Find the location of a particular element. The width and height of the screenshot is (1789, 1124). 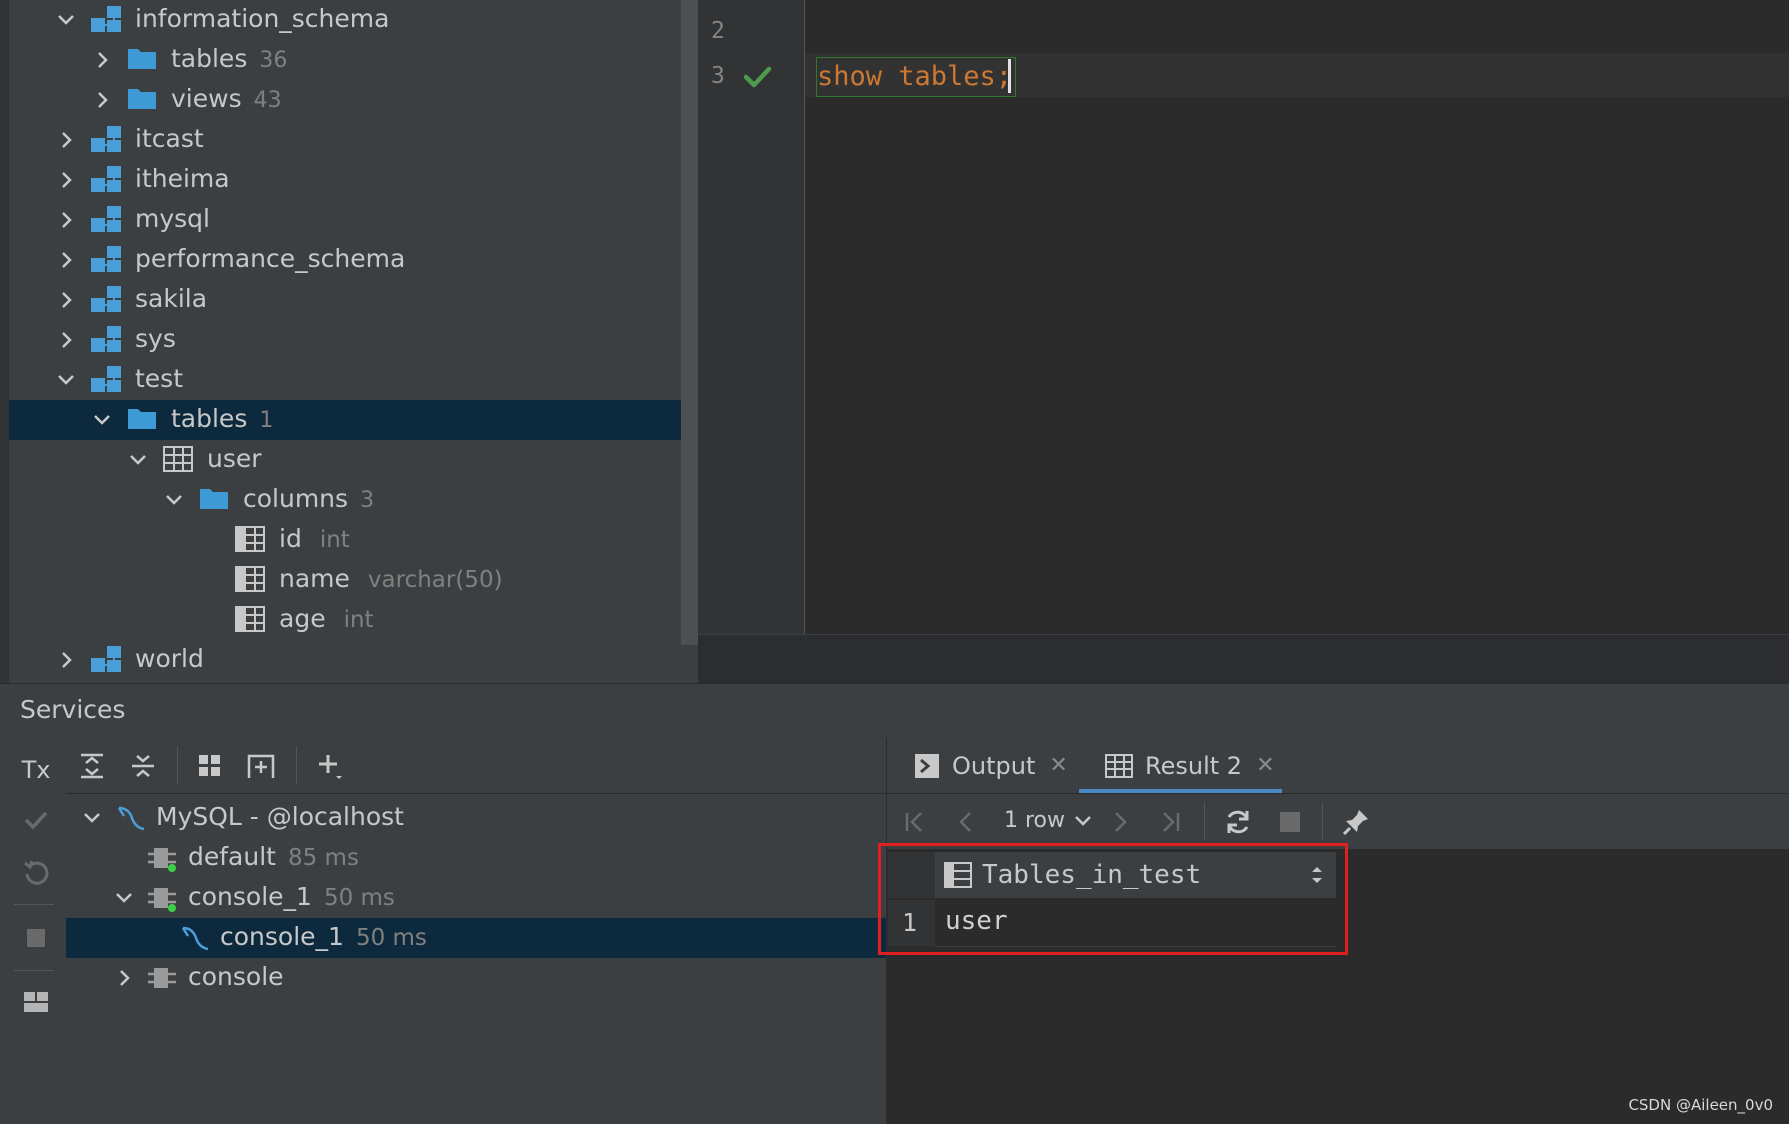

tab-result-2: Result 2 ✕ is located at coordinates (1190, 765).